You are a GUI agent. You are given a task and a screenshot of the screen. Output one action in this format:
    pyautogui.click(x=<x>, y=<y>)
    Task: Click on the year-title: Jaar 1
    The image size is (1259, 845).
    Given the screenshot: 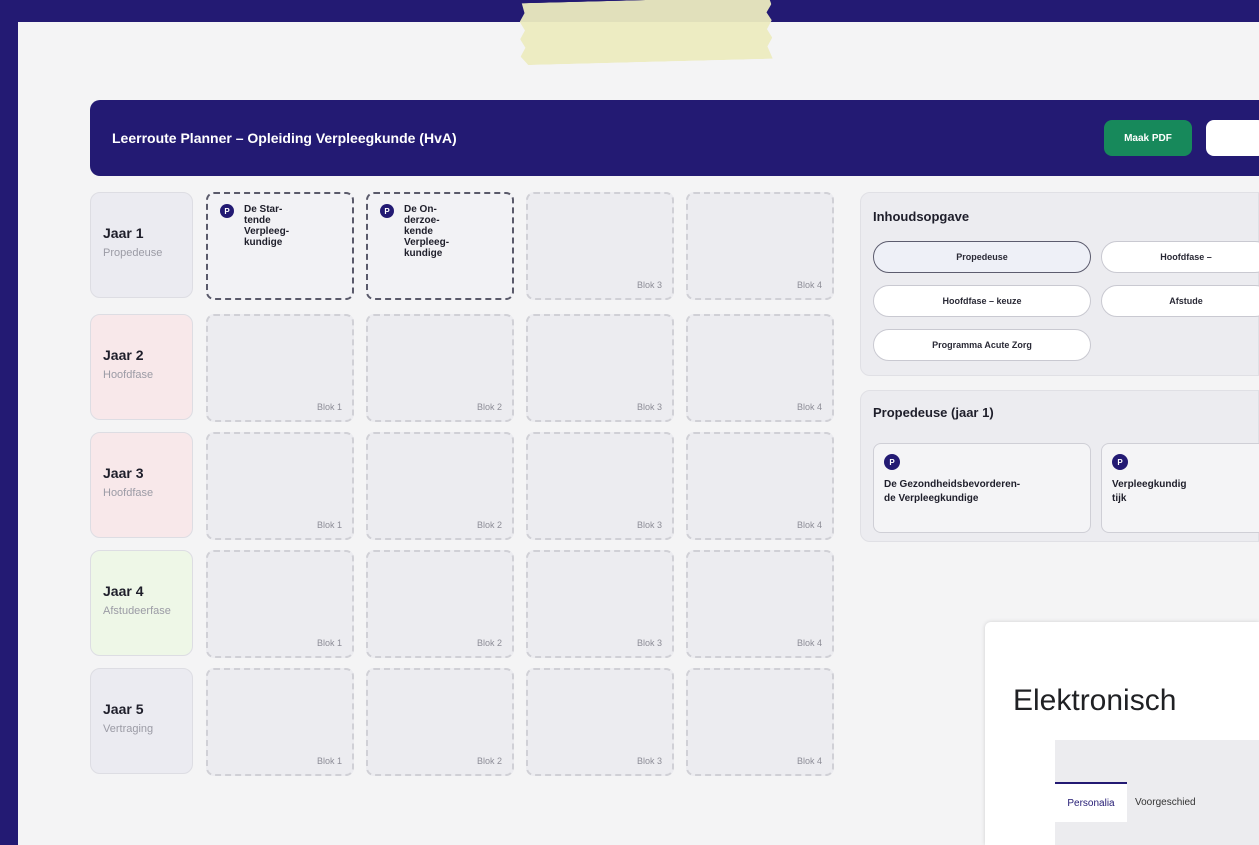 What is the action you would take?
    pyautogui.click(x=123, y=233)
    